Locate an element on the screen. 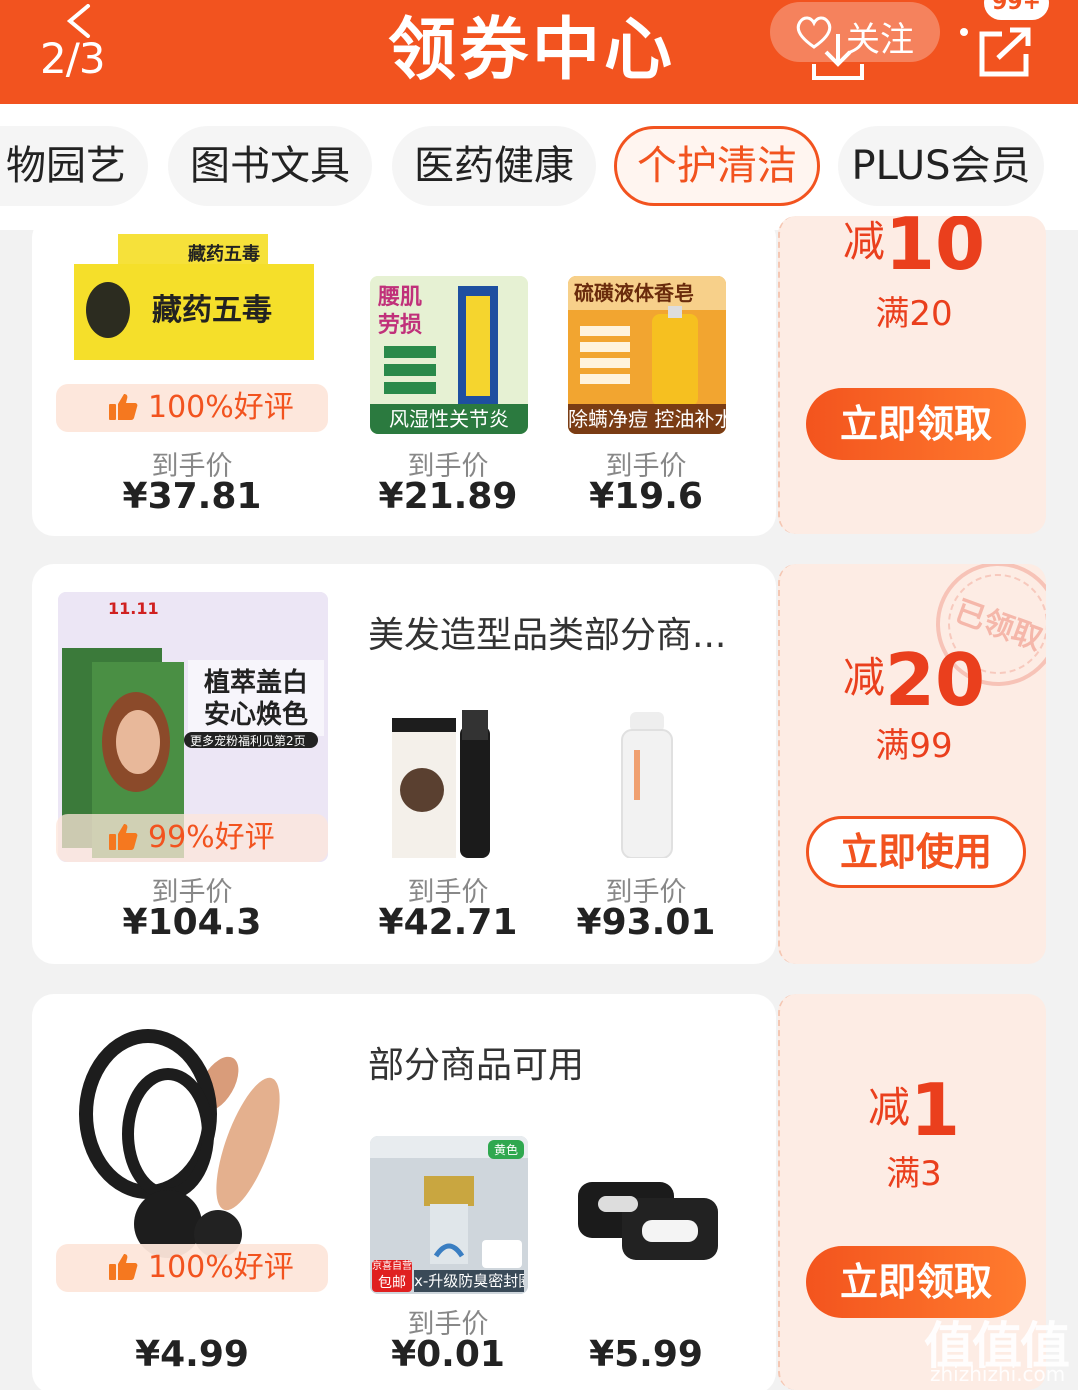 The image size is (1078, 1390). svg-text: 11.11 is located at coordinates (133, 608).